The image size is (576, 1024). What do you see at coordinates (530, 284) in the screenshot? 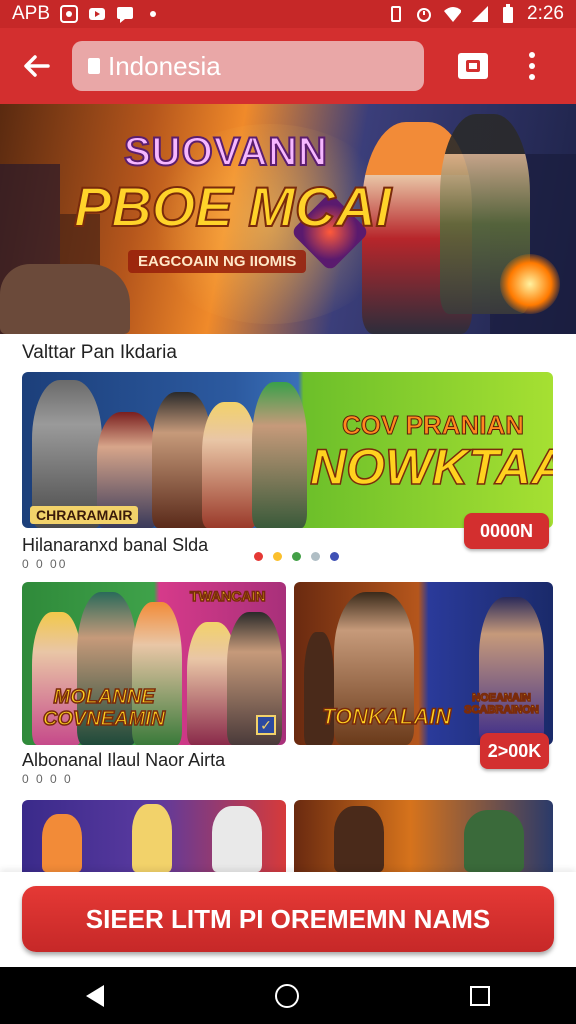
I see `fireball-icon` at bounding box center [530, 284].